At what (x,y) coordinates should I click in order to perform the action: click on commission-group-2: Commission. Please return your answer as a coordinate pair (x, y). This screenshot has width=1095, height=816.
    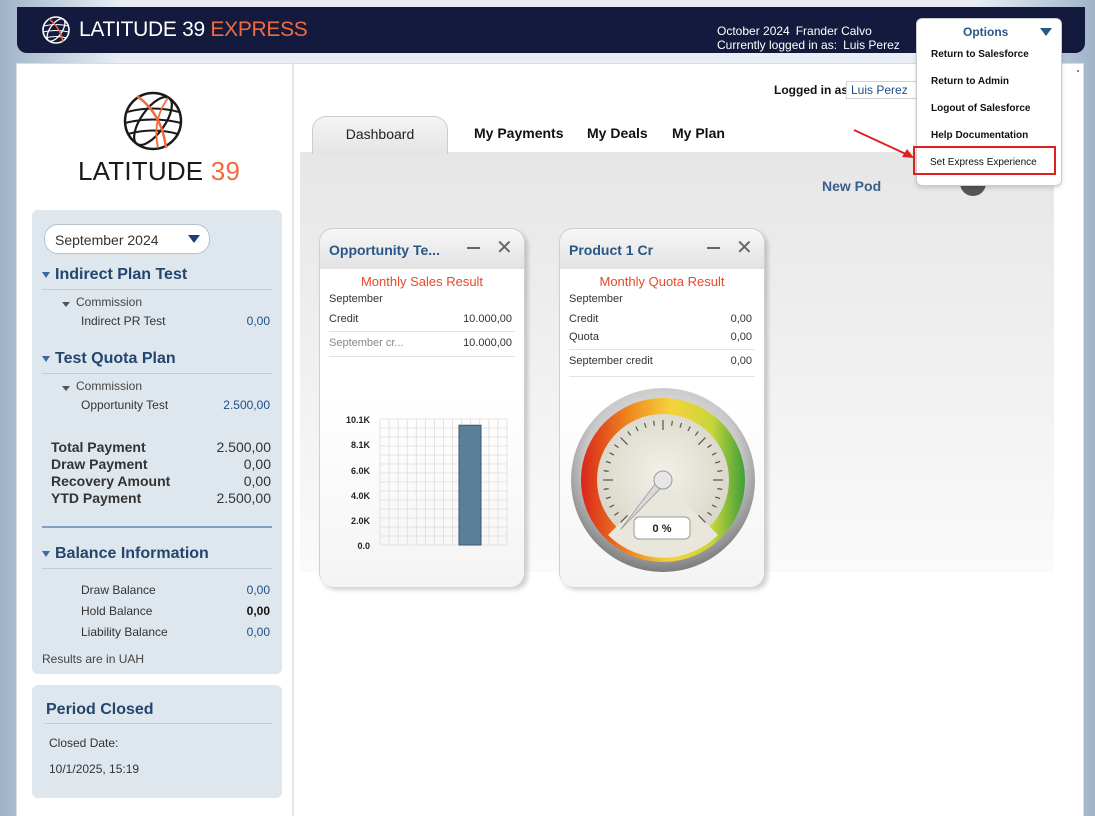
    Looking at the image, I should click on (102, 386).